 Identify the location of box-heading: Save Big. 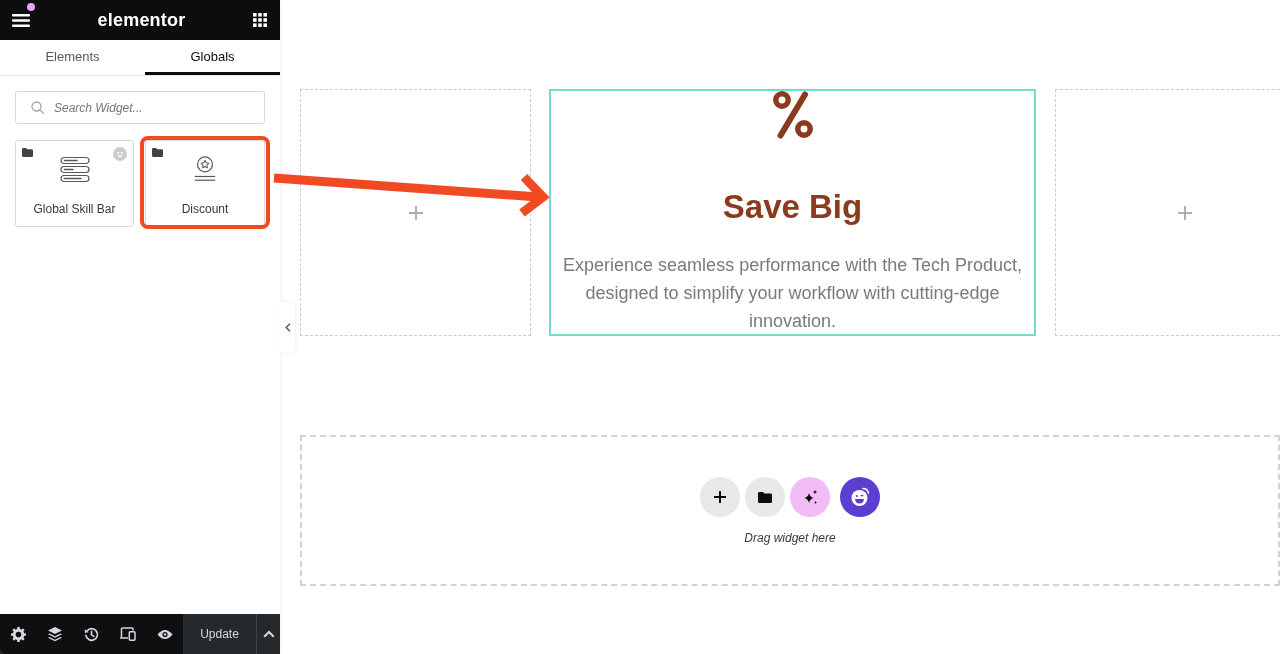
(792, 207).